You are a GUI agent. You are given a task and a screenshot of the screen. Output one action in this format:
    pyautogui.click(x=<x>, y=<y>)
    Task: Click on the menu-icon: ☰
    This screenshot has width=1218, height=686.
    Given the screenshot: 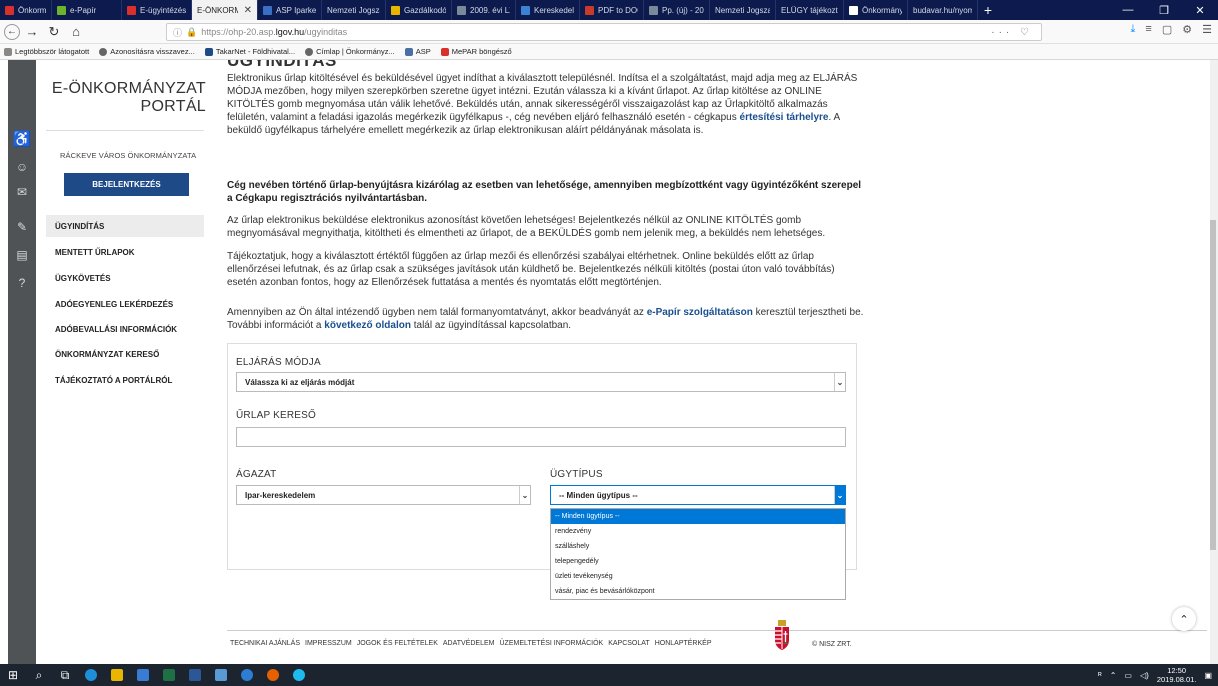 What is the action you would take?
    pyautogui.click(x=1207, y=29)
    